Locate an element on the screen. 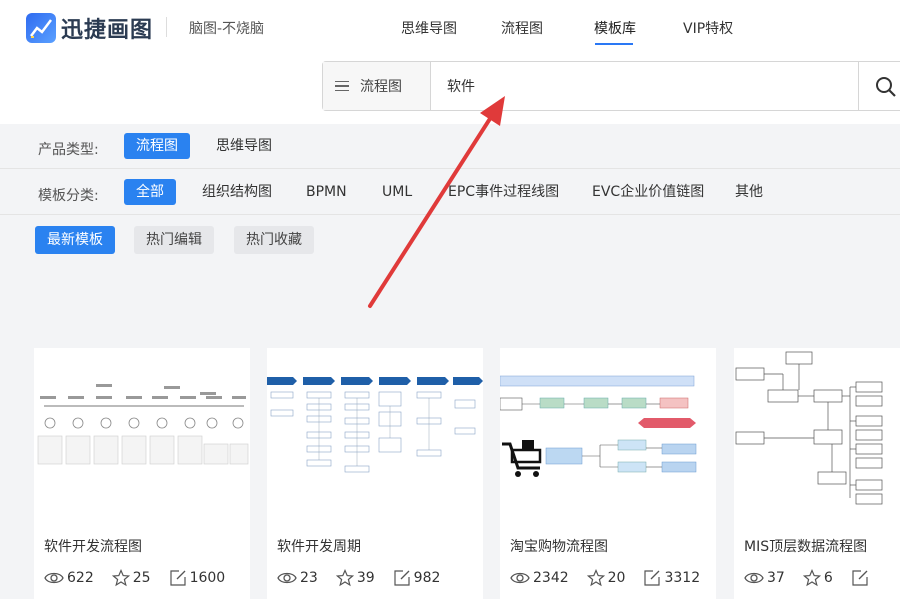  search-bar: 流程图 is located at coordinates (611, 86).